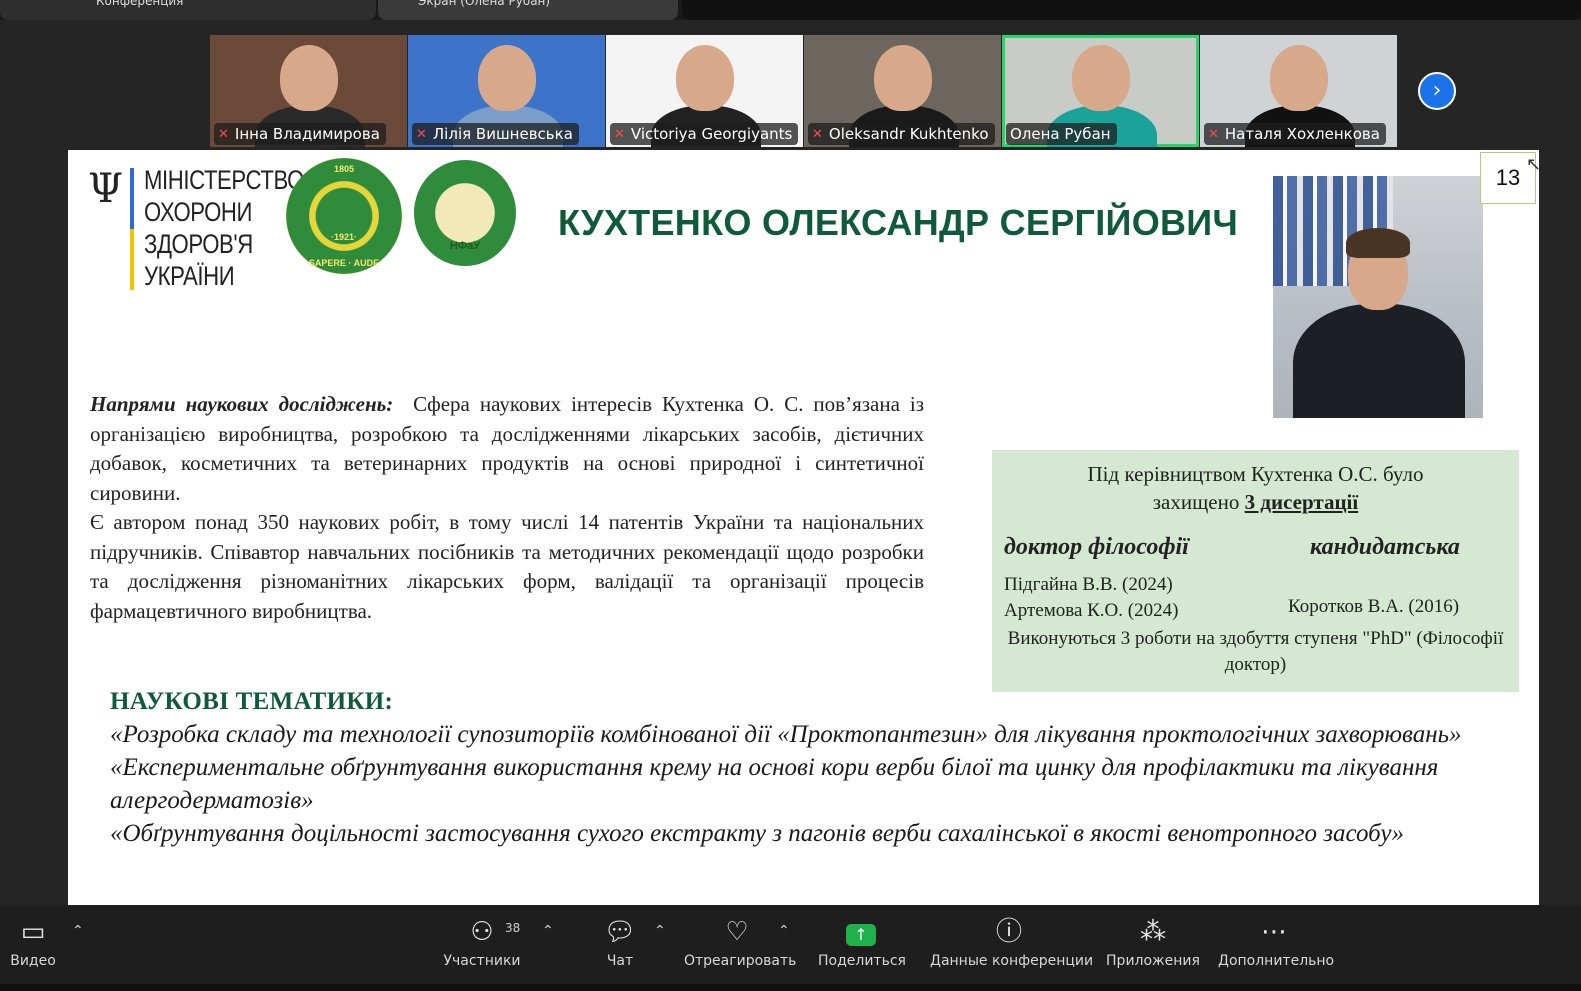 Image resolution: width=1581 pixels, height=991 pixels. What do you see at coordinates (548, 931) in the screenshot?
I see `participants-options-caret: ⌃` at bounding box center [548, 931].